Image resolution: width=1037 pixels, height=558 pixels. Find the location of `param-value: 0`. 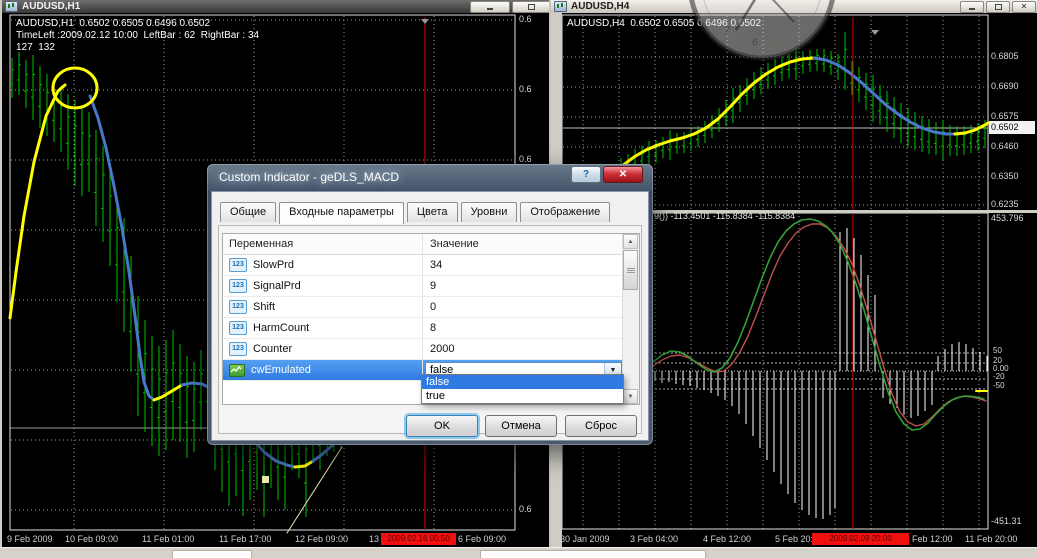

param-value: 0 is located at coordinates (523, 307).